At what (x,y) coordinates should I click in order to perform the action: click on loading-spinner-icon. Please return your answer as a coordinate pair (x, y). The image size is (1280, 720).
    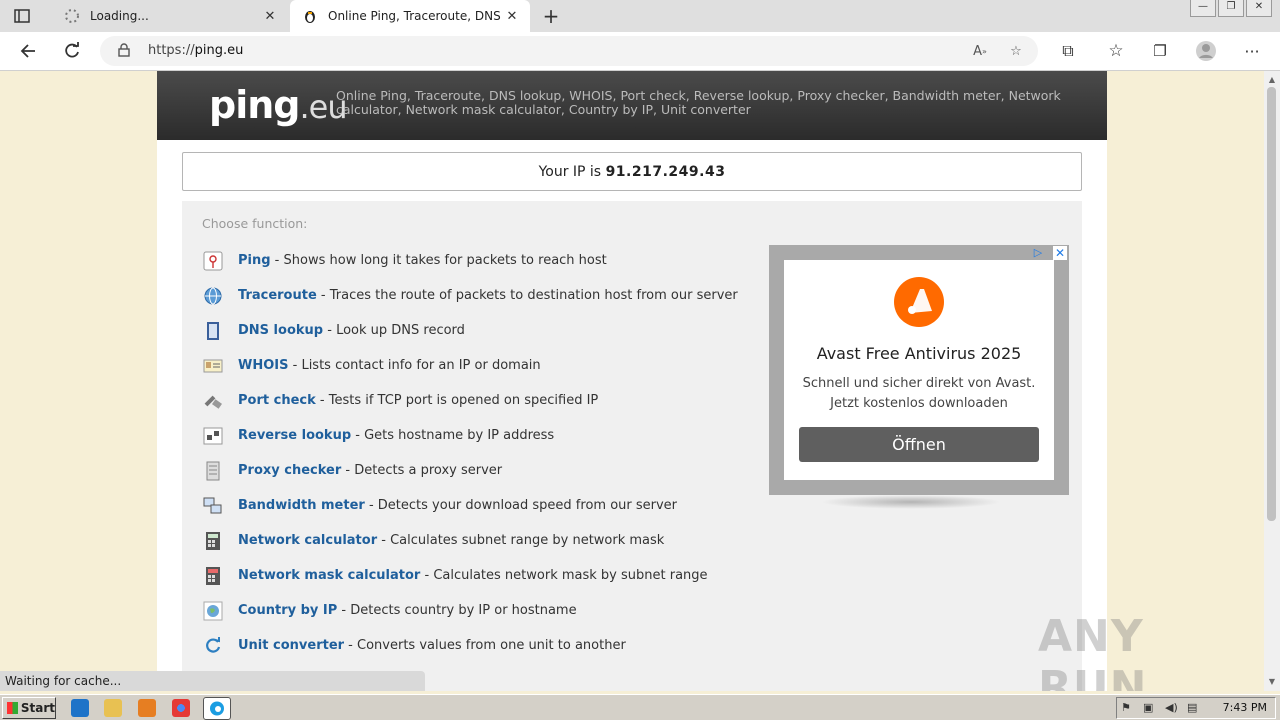
    Looking at the image, I should click on (72, 16).